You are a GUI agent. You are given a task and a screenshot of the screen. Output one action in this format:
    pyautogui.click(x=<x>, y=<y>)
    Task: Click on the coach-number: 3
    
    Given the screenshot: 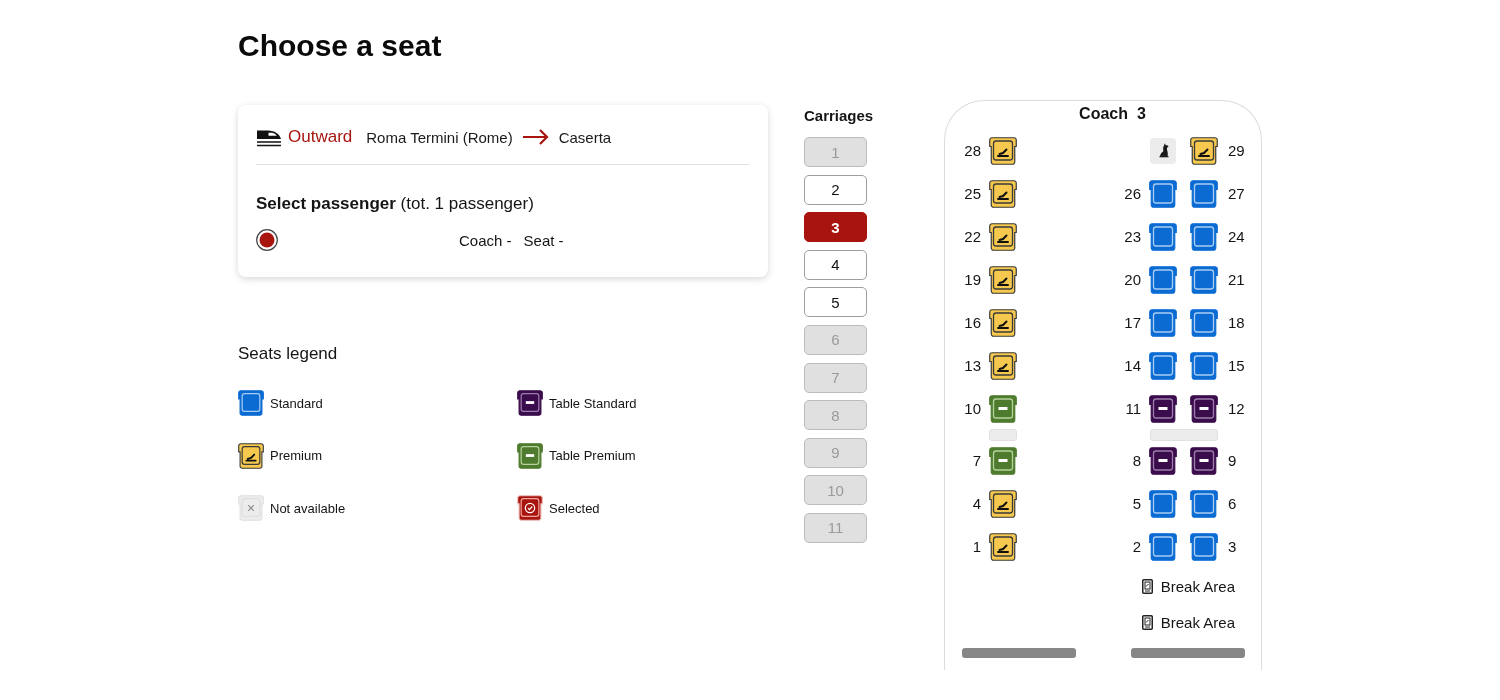 What is the action you would take?
    pyautogui.click(x=1141, y=114)
    